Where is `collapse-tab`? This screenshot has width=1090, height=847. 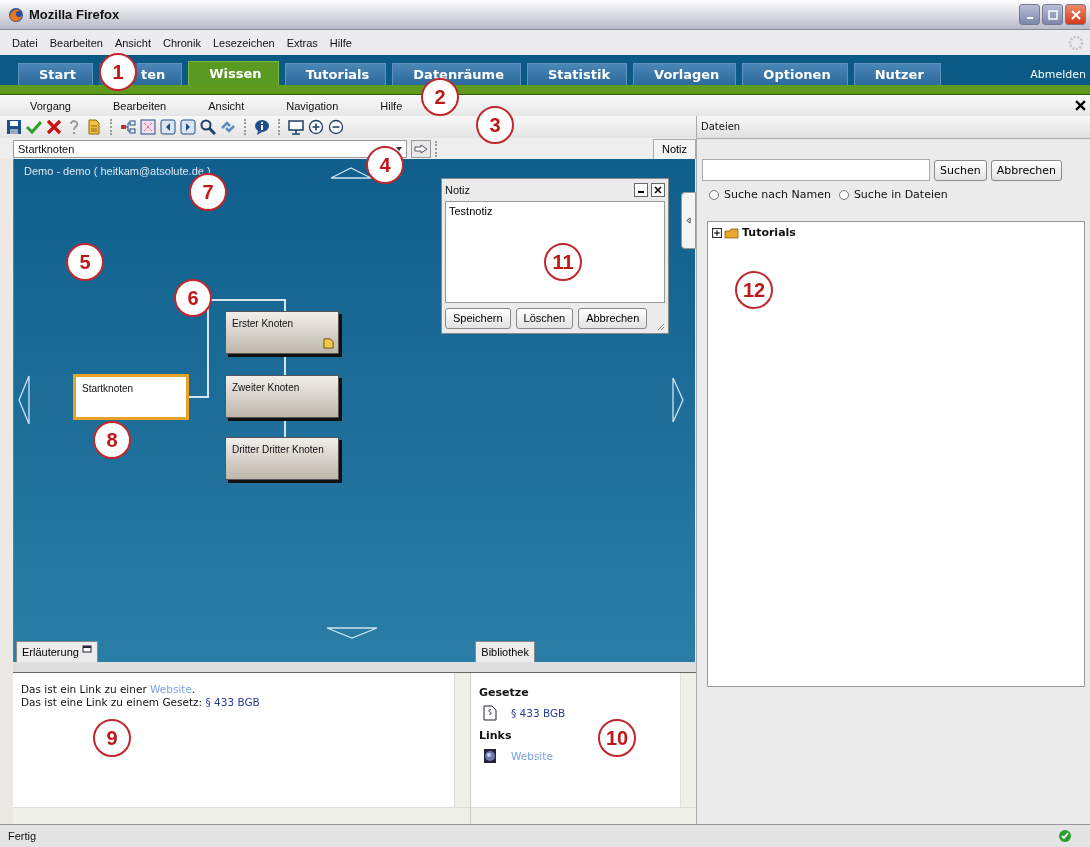
collapse-tab is located at coordinates (688, 220).